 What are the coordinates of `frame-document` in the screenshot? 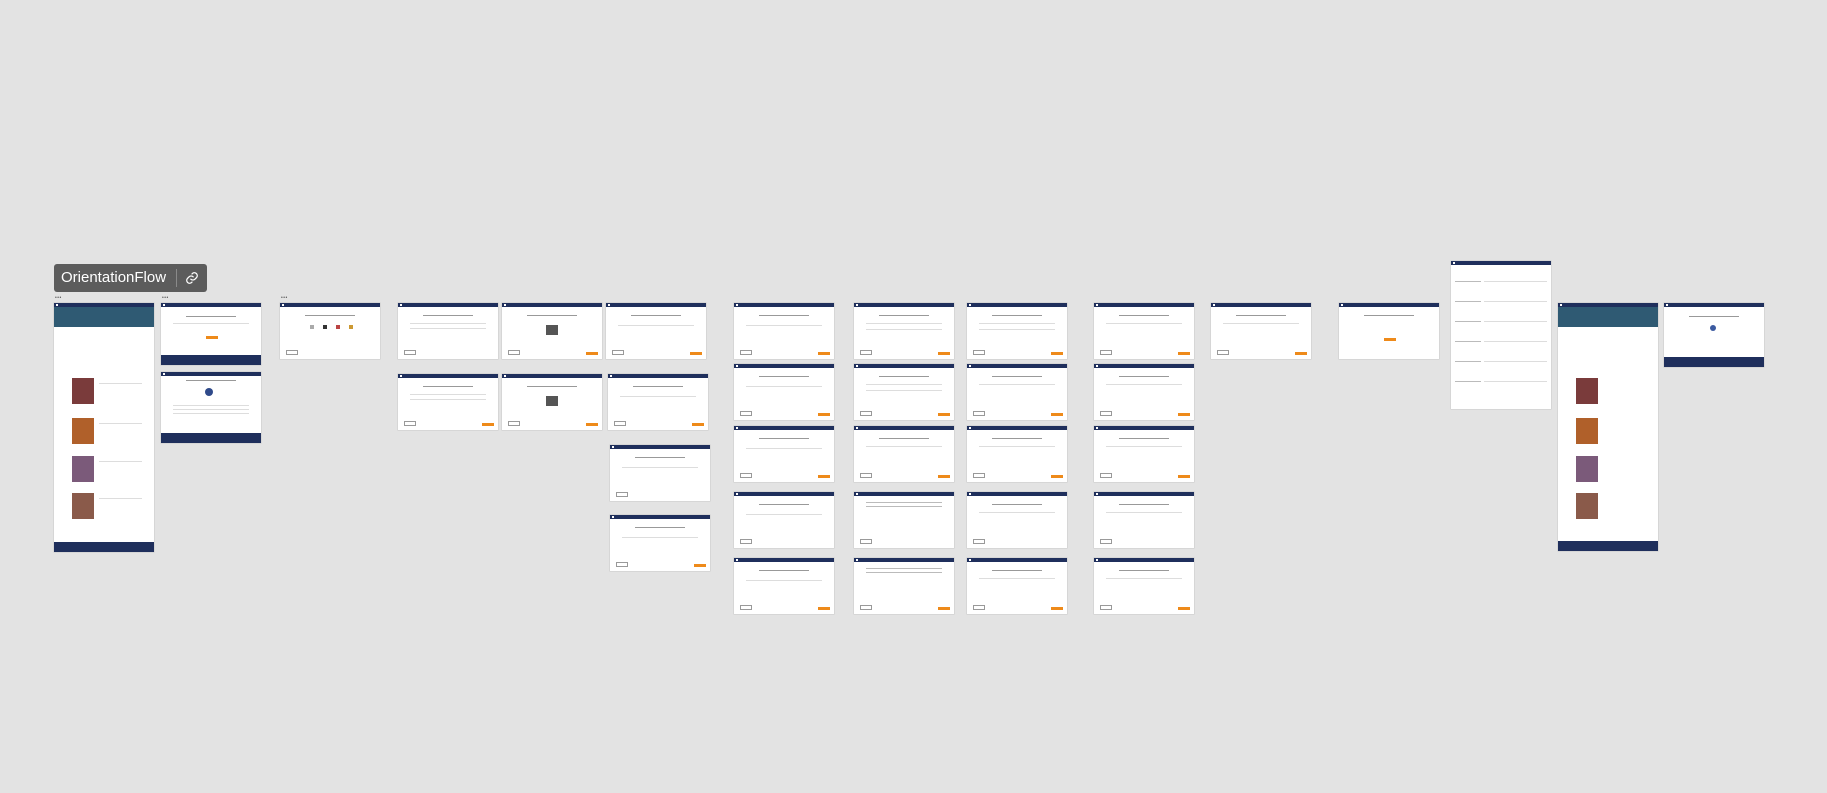 It's located at (1501, 335).